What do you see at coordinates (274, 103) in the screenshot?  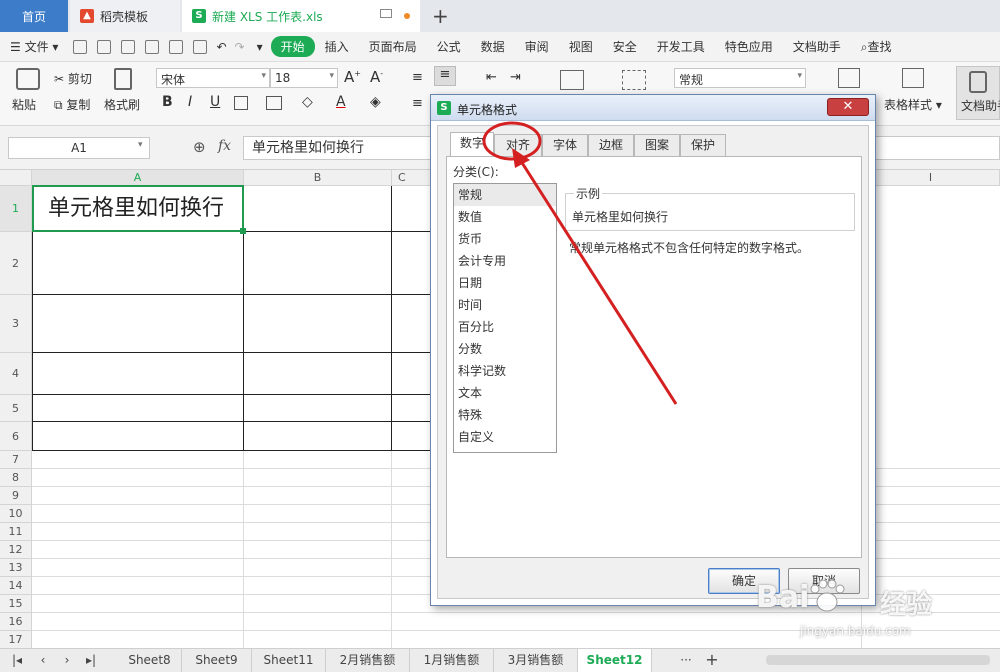 I see `merge-icon` at bounding box center [274, 103].